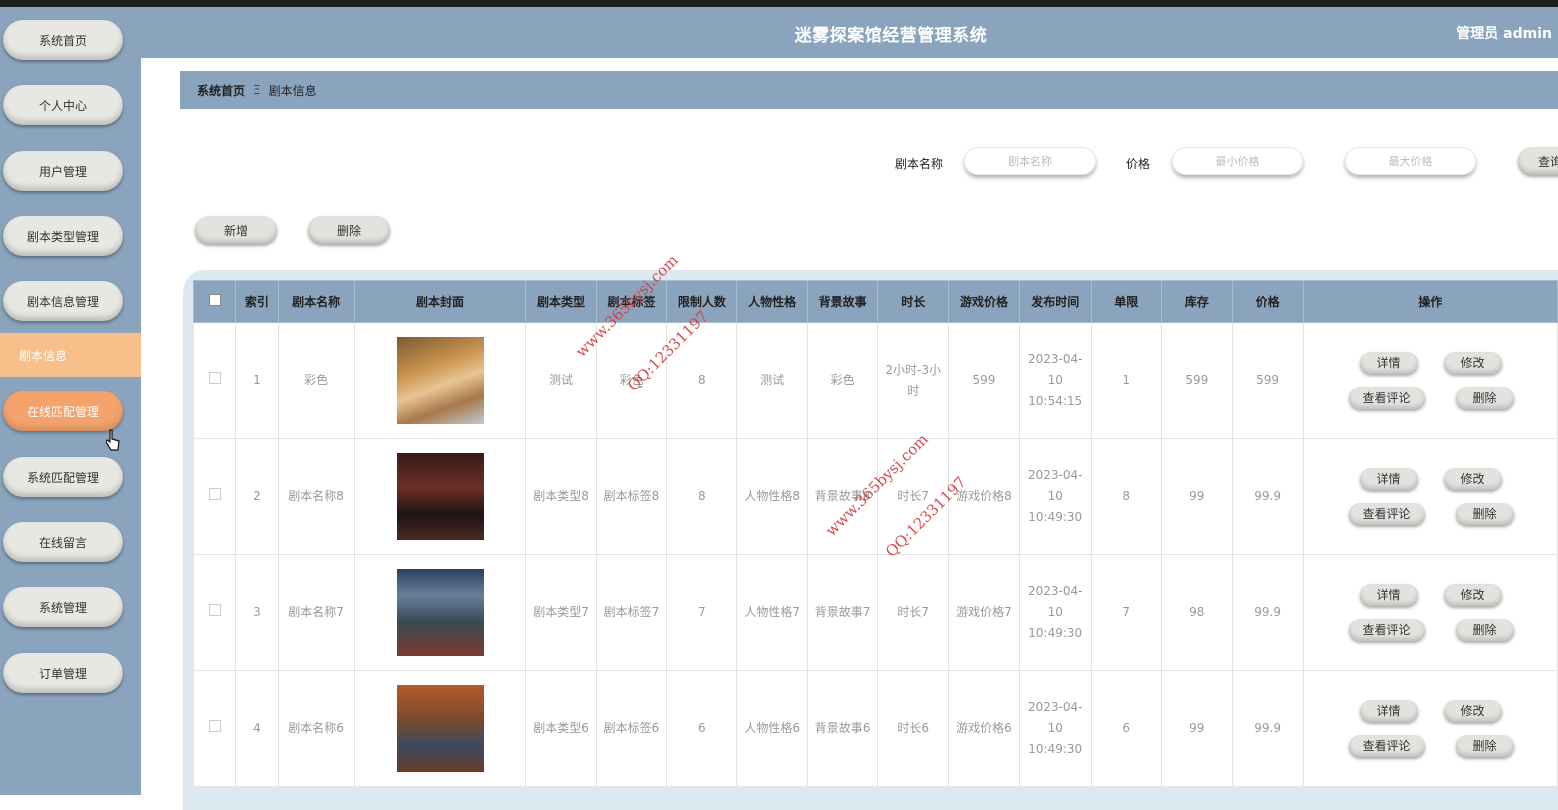 Image resolution: width=1558 pixels, height=810 pixels. What do you see at coordinates (1504, 33) in the screenshot?
I see `user-info: 管理员 admin` at bounding box center [1504, 33].